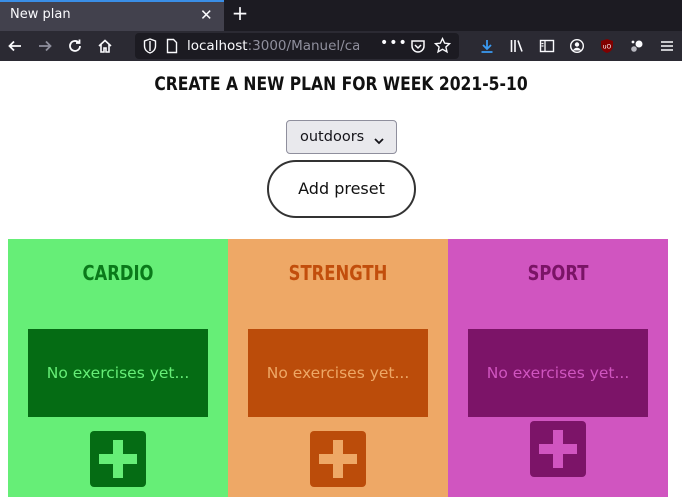 This screenshot has width=682, height=497. Describe the element at coordinates (118, 273) in the screenshot. I see `column-title: Cardio` at that location.